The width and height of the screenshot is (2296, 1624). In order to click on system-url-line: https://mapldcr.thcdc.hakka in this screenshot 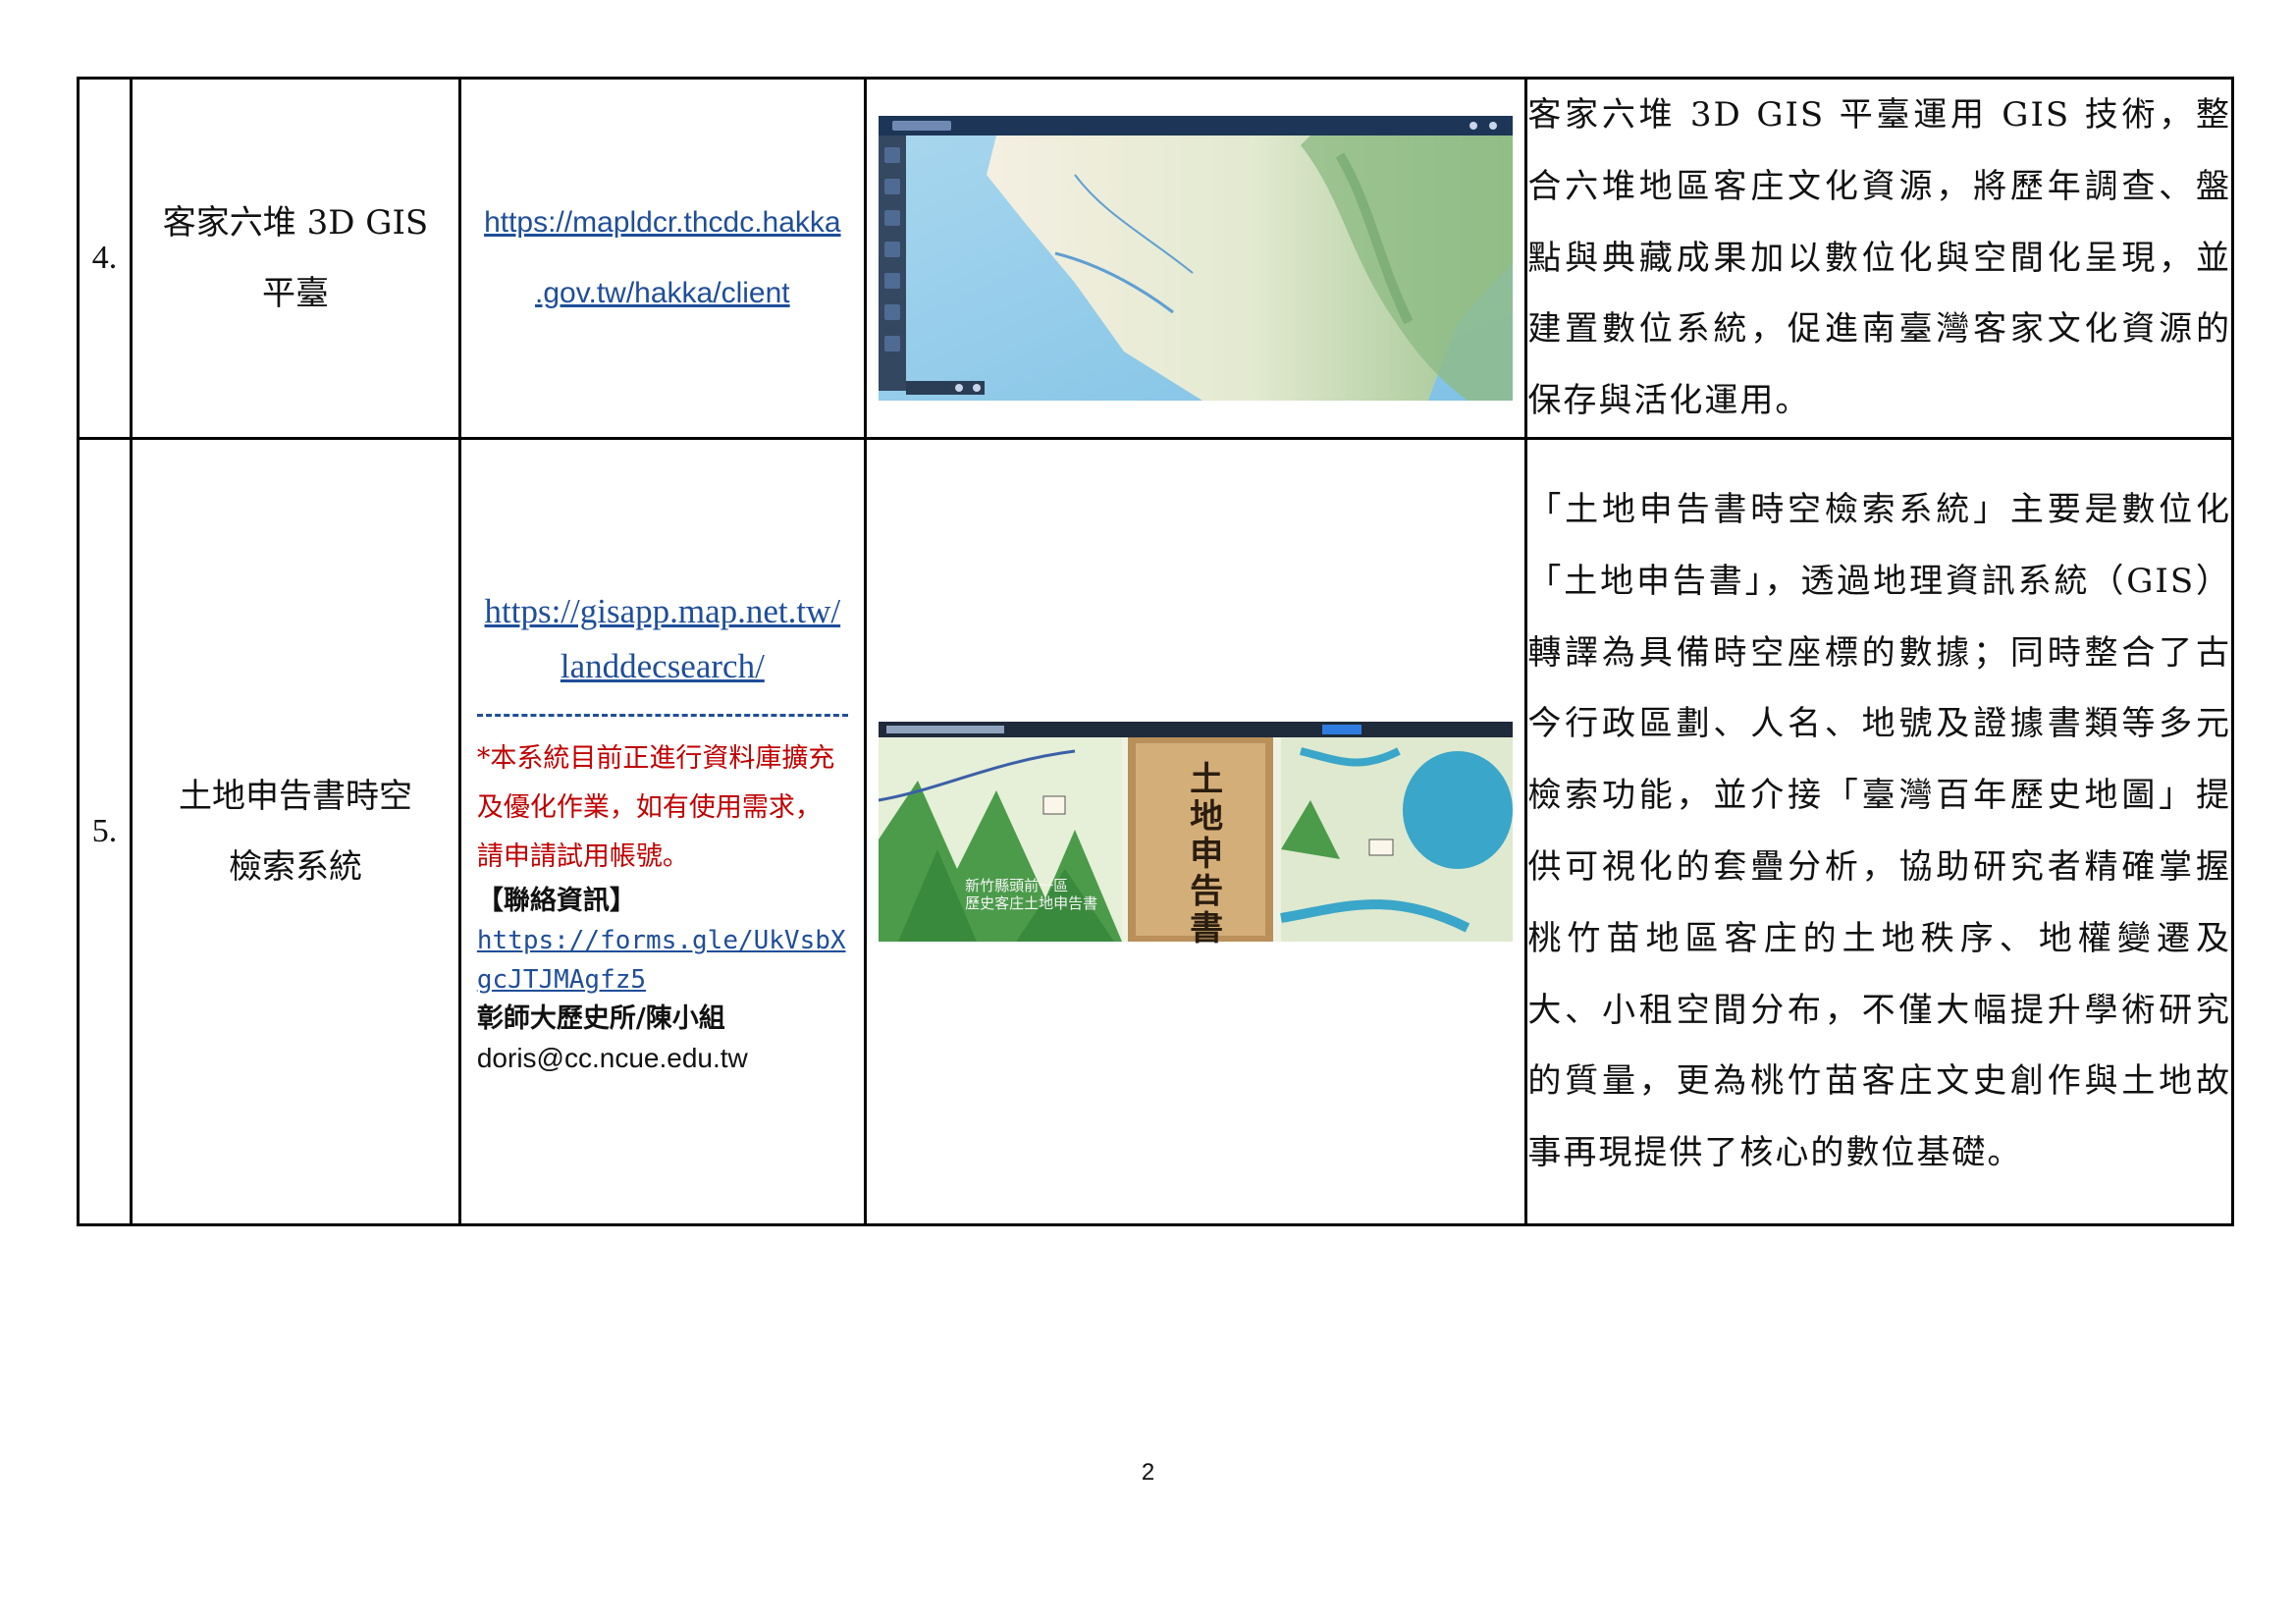, I will do `click(662, 223)`.